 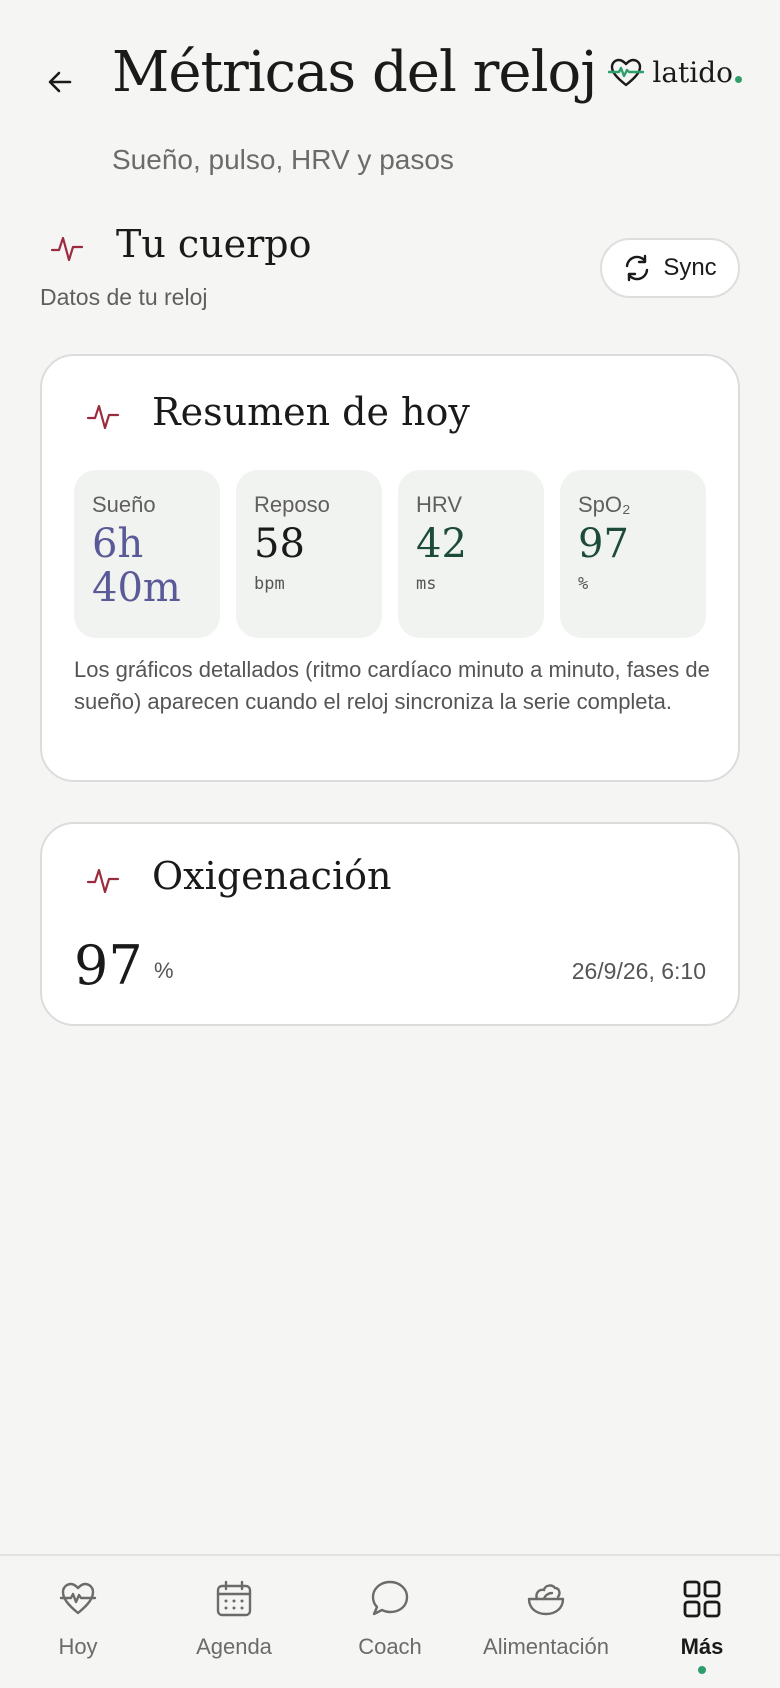 What do you see at coordinates (309, 554) in the screenshot?
I see `metric-tile-resting-hr: Reposo 58 bpm` at bounding box center [309, 554].